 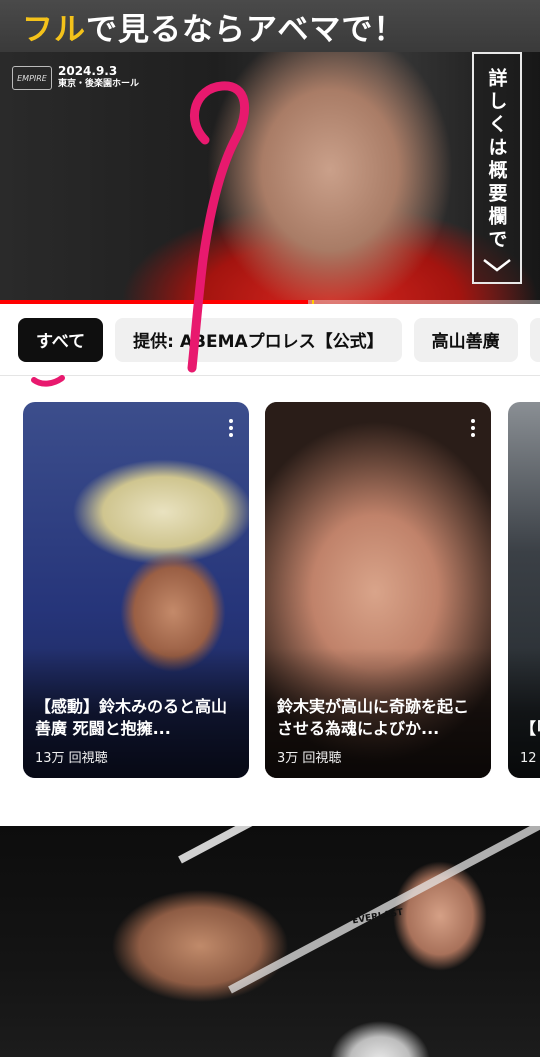 What do you see at coordinates (32, 78) in the screenshot?
I see `event-logo: EMPIRE` at bounding box center [32, 78].